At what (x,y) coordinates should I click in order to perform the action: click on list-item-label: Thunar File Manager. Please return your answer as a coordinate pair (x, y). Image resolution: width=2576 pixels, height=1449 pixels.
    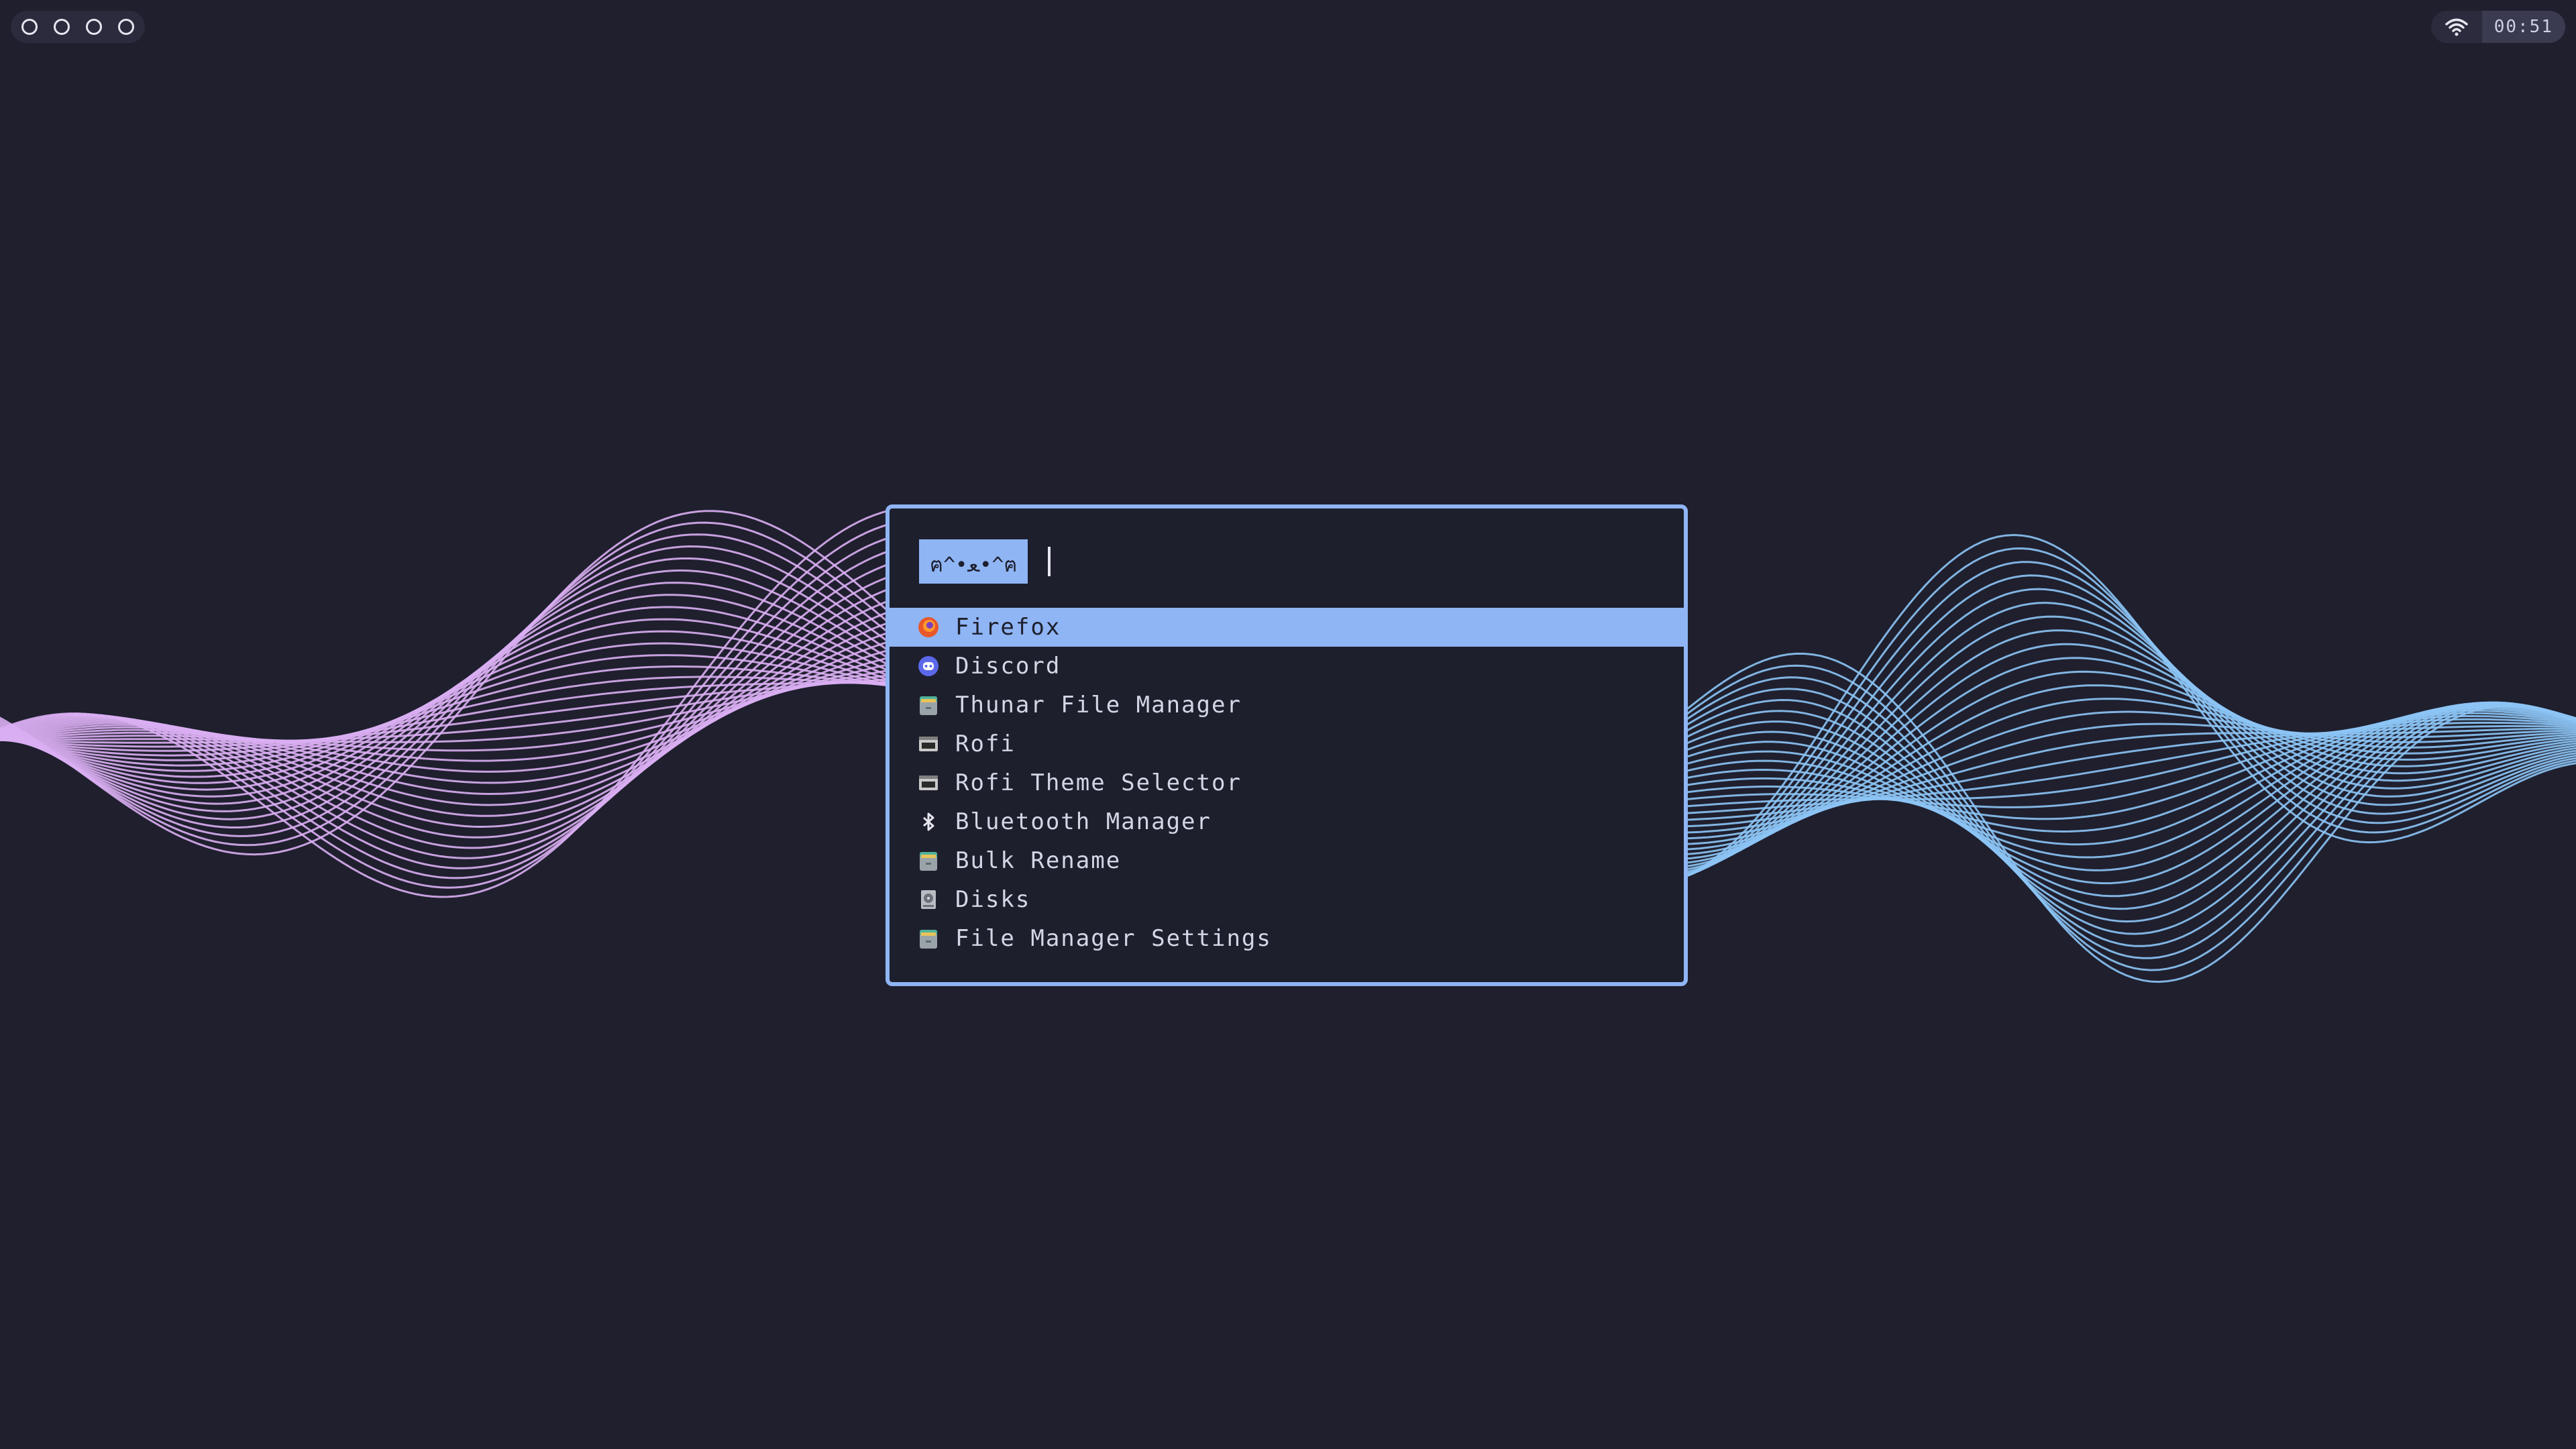
    Looking at the image, I should click on (1098, 705).